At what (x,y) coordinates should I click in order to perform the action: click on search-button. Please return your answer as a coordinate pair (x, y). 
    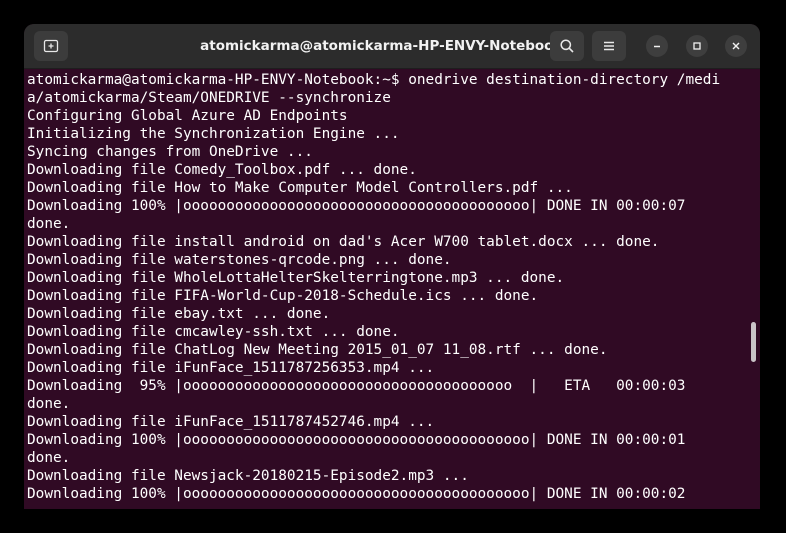
    Looking at the image, I should click on (567, 46).